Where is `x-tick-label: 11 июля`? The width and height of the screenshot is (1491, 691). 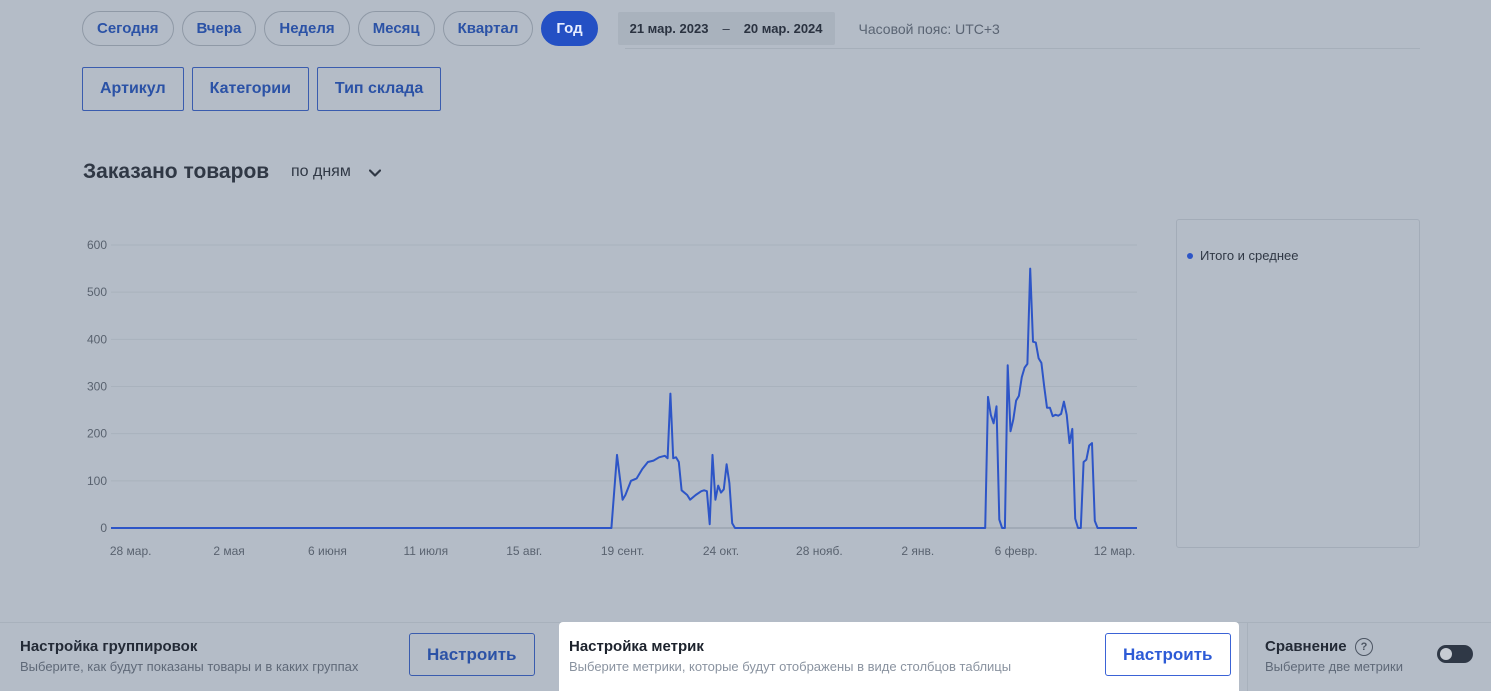
x-tick-label: 11 июля is located at coordinates (425, 551).